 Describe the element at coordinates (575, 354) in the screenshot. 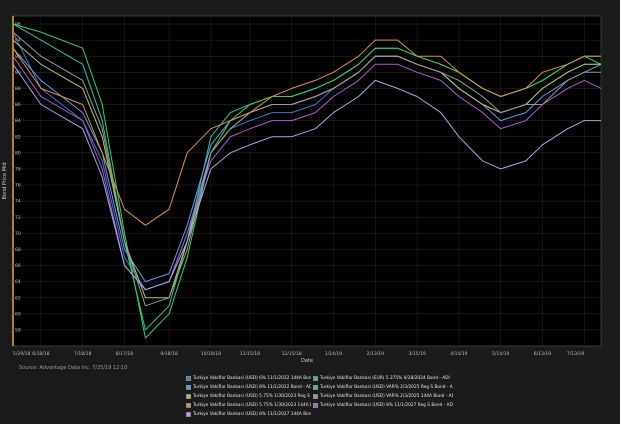

I see `x-tick-label: 7/13/19` at that location.